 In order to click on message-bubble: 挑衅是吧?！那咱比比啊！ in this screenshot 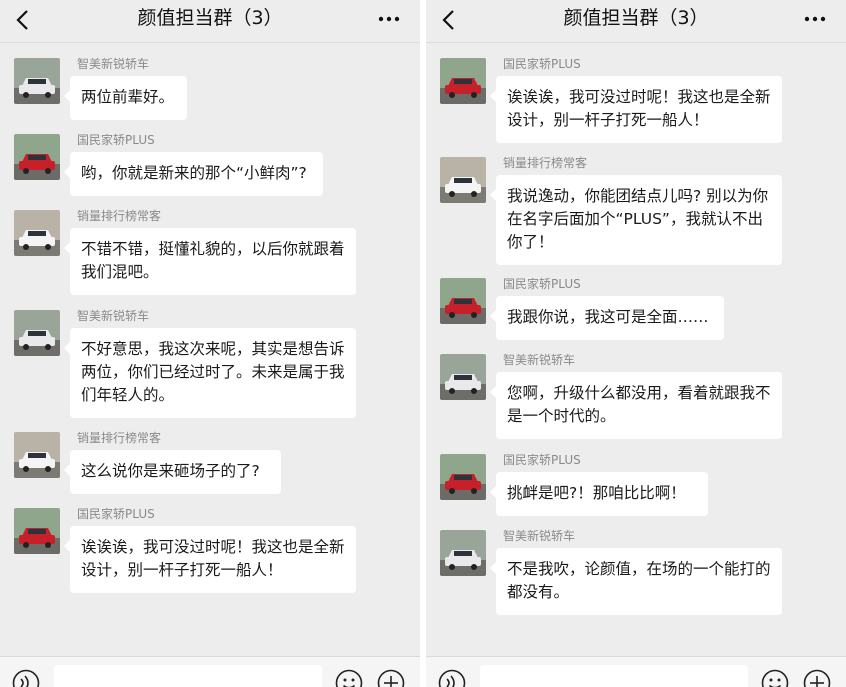, I will do `click(599, 494)`.